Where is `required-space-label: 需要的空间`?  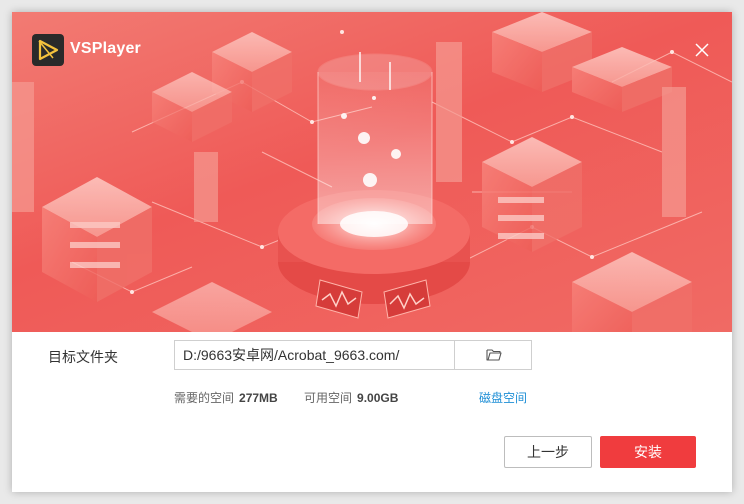 required-space-label: 需要的空间 is located at coordinates (204, 398).